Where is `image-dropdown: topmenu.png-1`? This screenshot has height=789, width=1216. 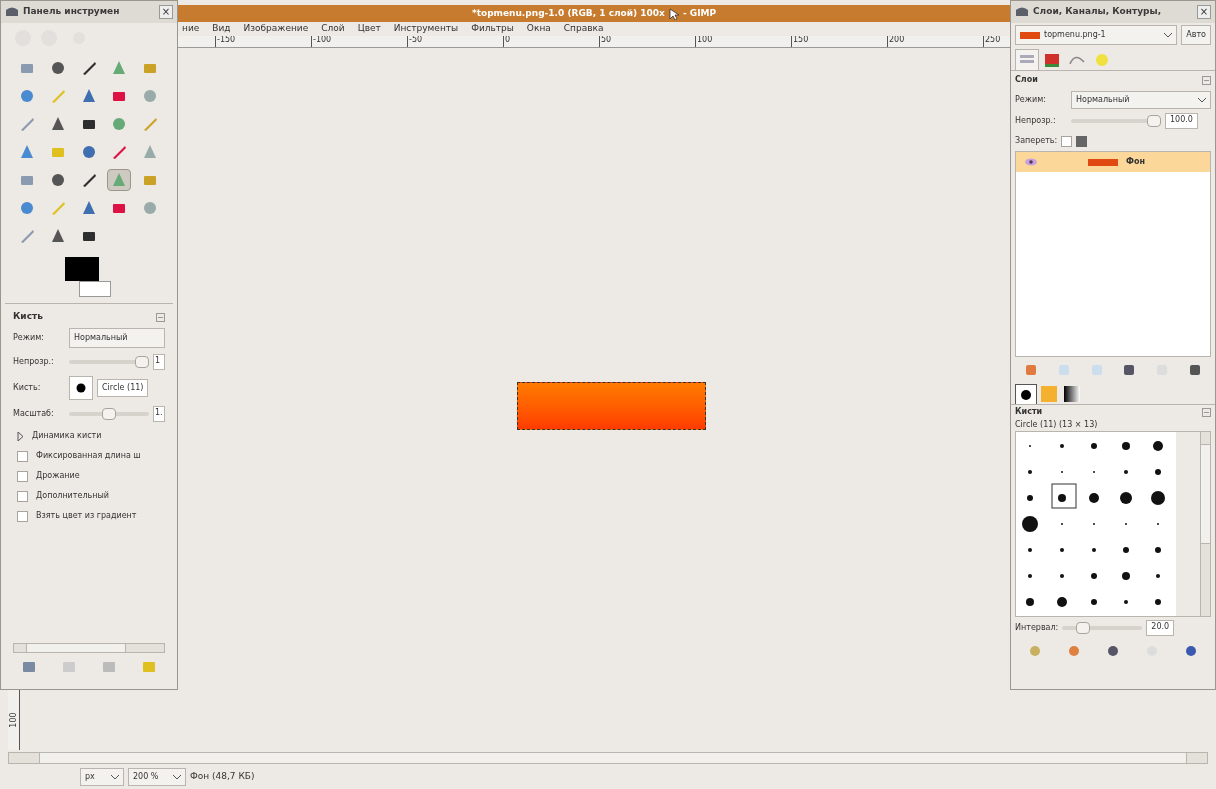 image-dropdown: topmenu.png-1 is located at coordinates (1096, 35).